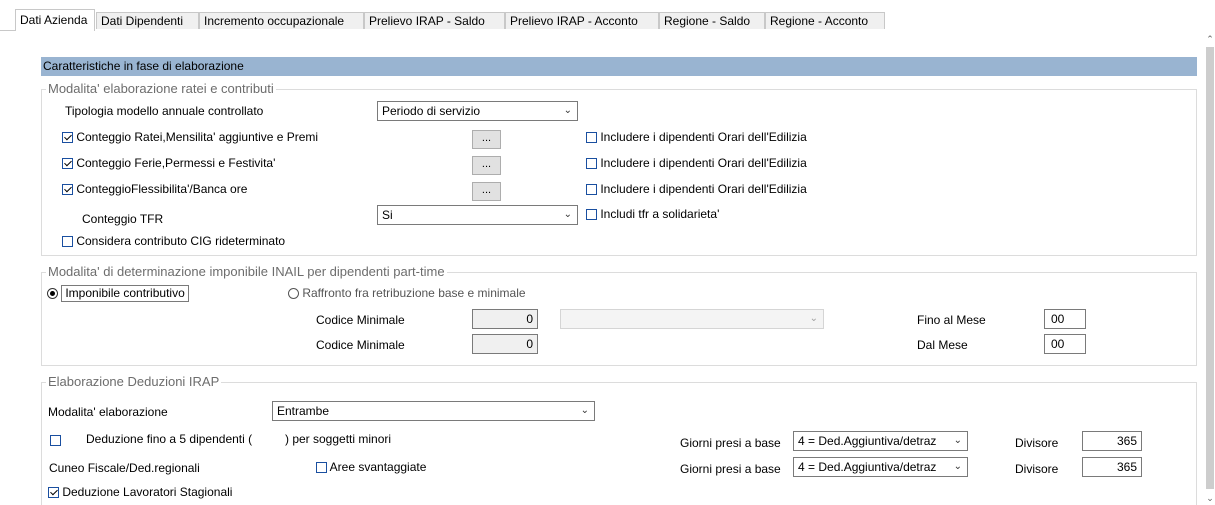 The width and height of the screenshot is (1215, 505). I want to click on divisore-field-1: 365, so click(1112, 441).